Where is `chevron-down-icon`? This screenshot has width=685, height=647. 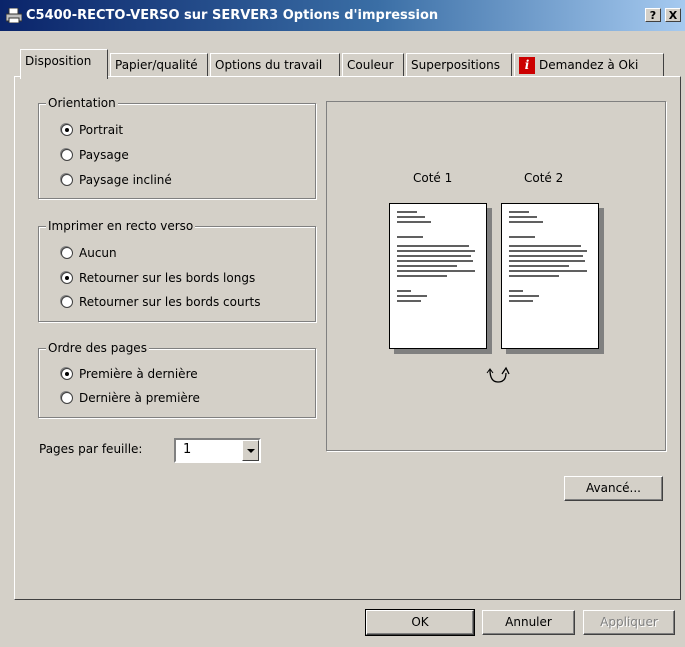 chevron-down-icon is located at coordinates (250, 450).